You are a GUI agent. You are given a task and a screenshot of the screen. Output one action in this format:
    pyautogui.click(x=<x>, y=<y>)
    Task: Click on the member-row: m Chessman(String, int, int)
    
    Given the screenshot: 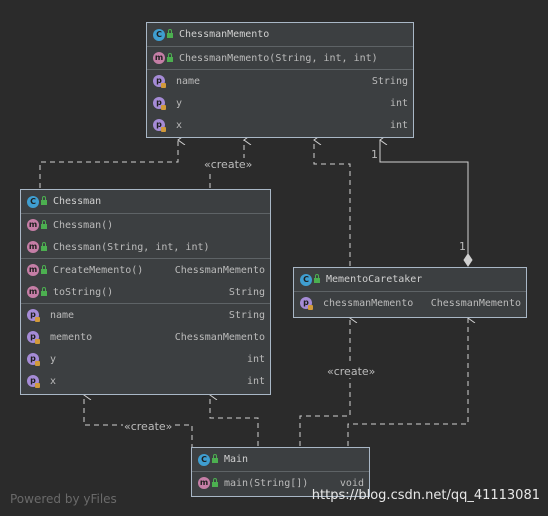 What is the action you would take?
    pyautogui.click(x=145, y=247)
    